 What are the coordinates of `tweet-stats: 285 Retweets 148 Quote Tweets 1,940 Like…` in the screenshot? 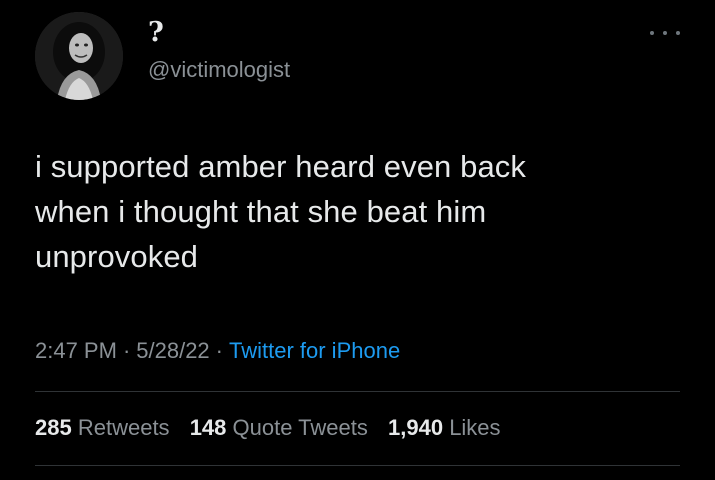 It's located at (275, 428).